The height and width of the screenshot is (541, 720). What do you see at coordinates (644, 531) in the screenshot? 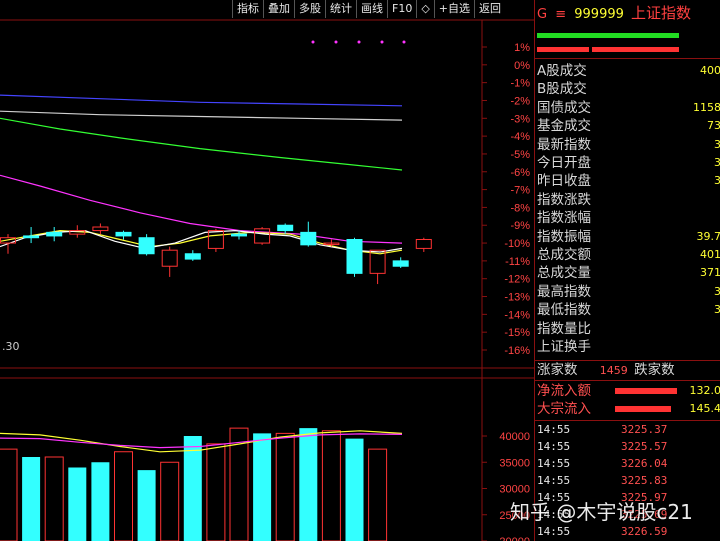
I see `tick-price: 3226.59` at bounding box center [644, 531].